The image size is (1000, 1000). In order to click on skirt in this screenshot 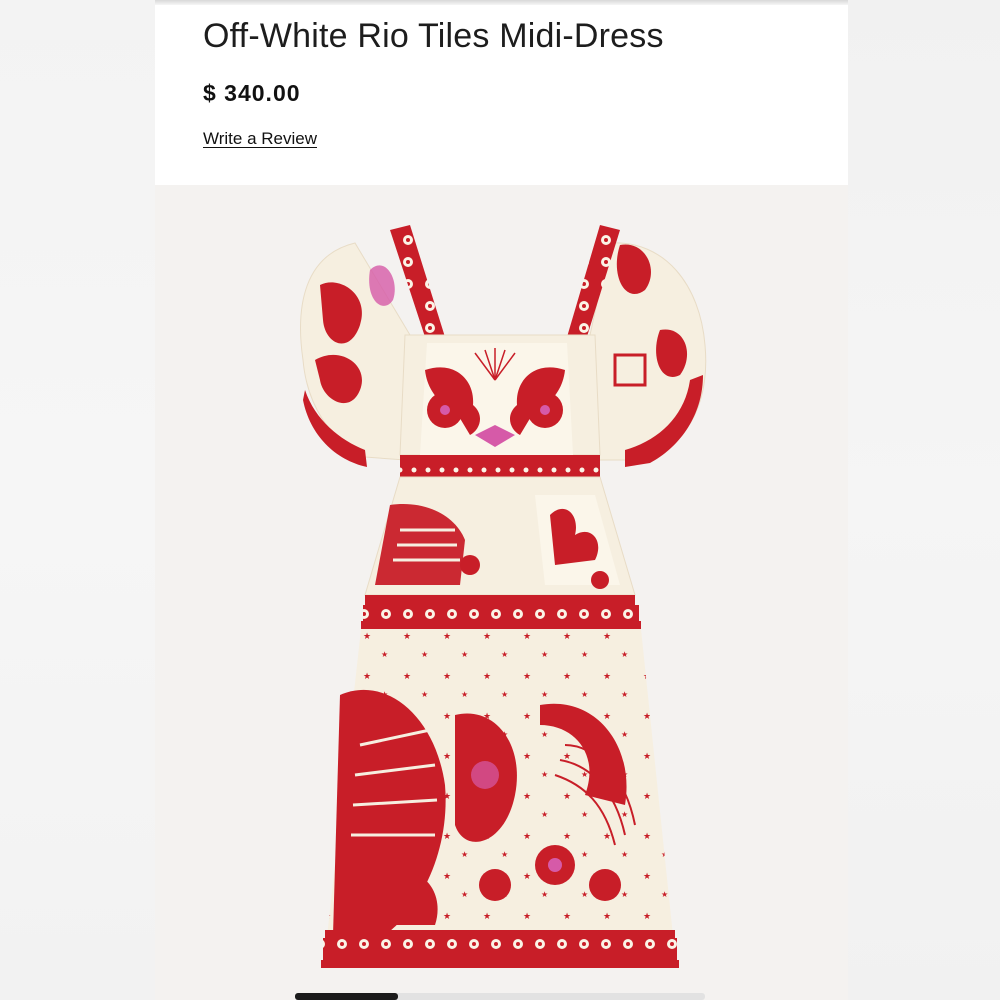, I will do `click(500, 792)`.